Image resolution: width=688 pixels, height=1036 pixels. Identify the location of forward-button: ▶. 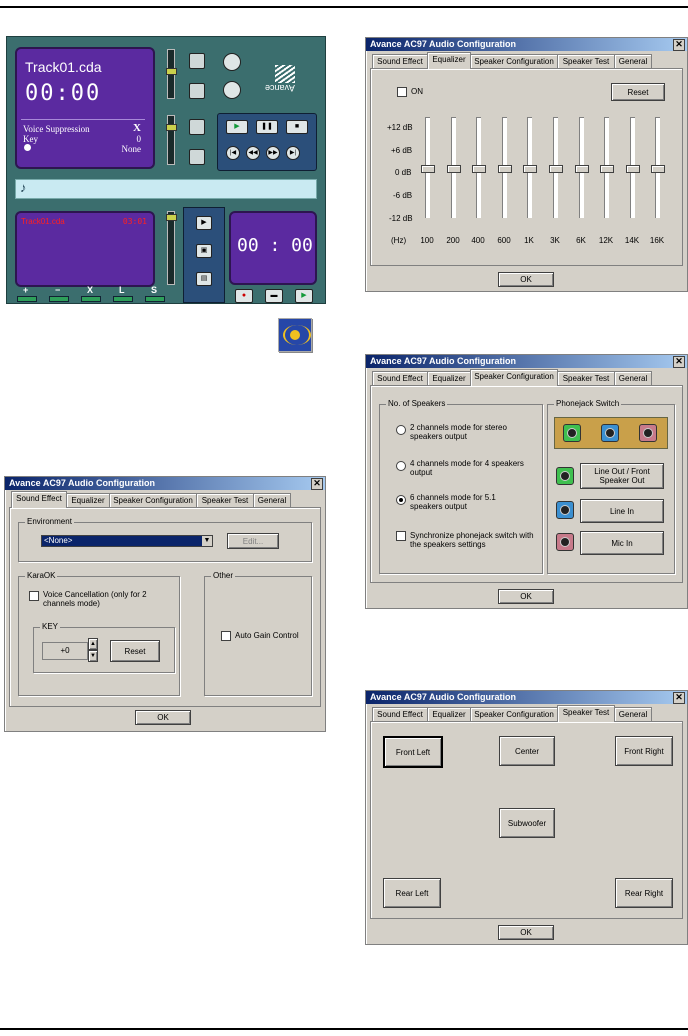
(304, 296).